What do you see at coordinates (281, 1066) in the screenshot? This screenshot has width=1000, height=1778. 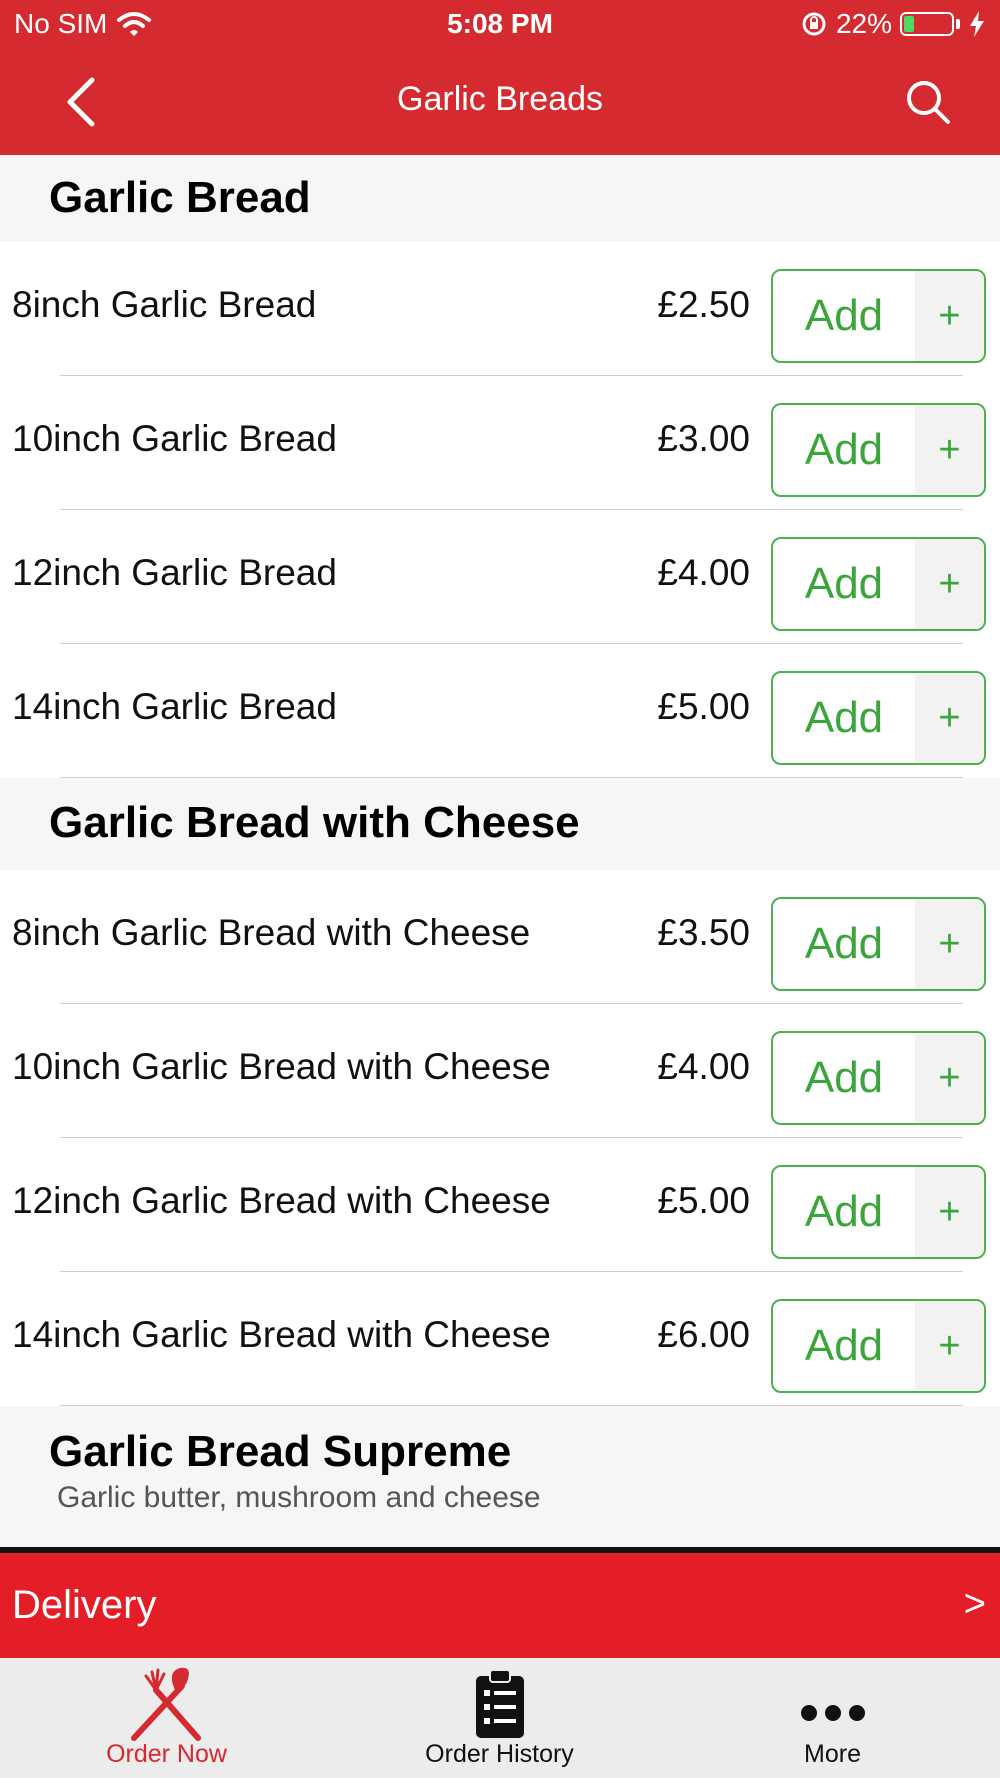 I see `item-name: 10inch Garlic Bread with Cheese` at bounding box center [281, 1066].